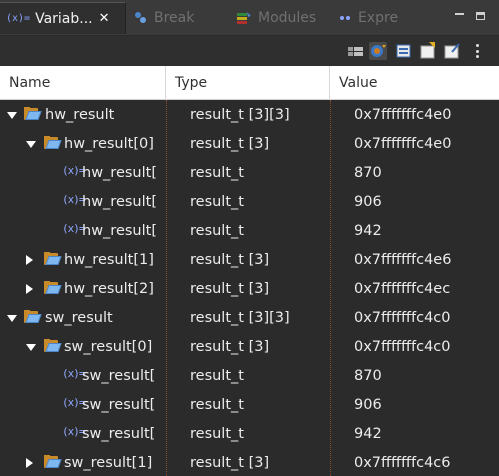 This screenshot has height=476, width=499. Describe the element at coordinates (174, 18) in the screenshot. I see `tab-label: Break` at that location.